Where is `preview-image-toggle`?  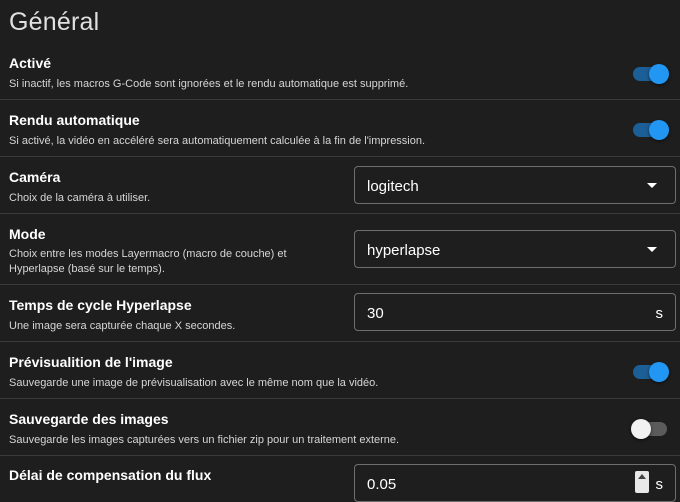 preview-image-toggle is located at coordinates (650, 371).